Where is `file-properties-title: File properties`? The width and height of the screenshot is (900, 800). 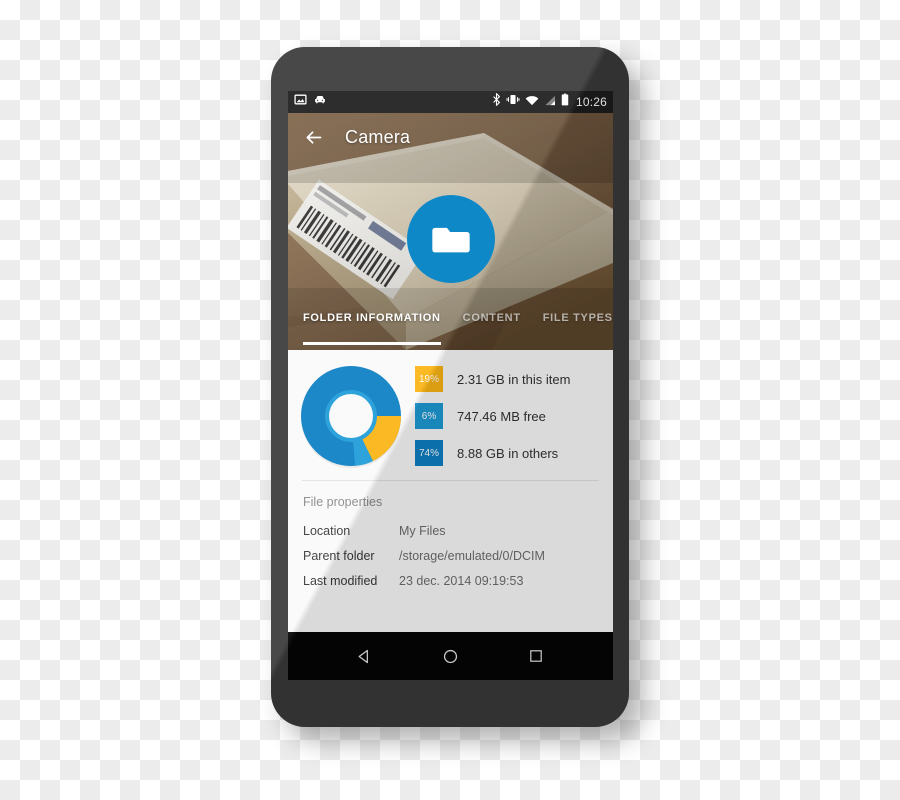 file-properties-title: File properties is located at coordinates (343, 502).